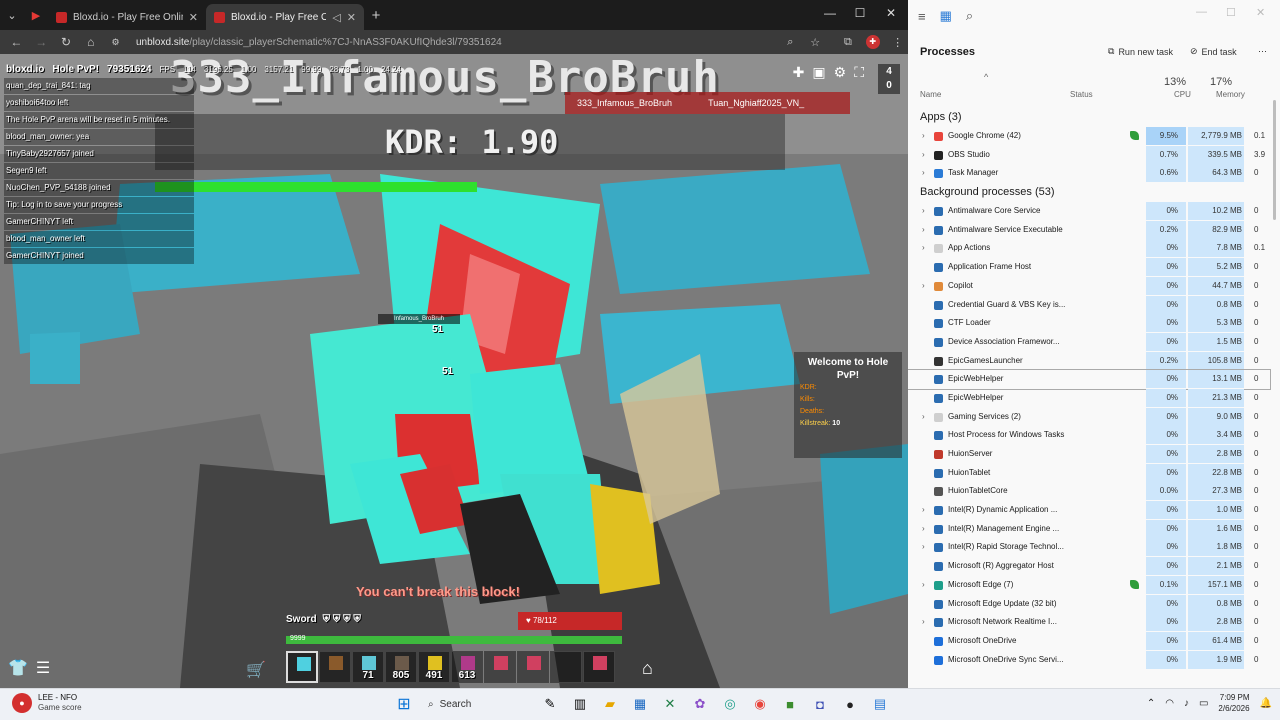 Image resolution: width=1280 pixels, height=720 pixels. What do you see at coordinates (580, 704) in the screenshot?
I see `task-view-icon: ▥` at bounding box center [580, 704].